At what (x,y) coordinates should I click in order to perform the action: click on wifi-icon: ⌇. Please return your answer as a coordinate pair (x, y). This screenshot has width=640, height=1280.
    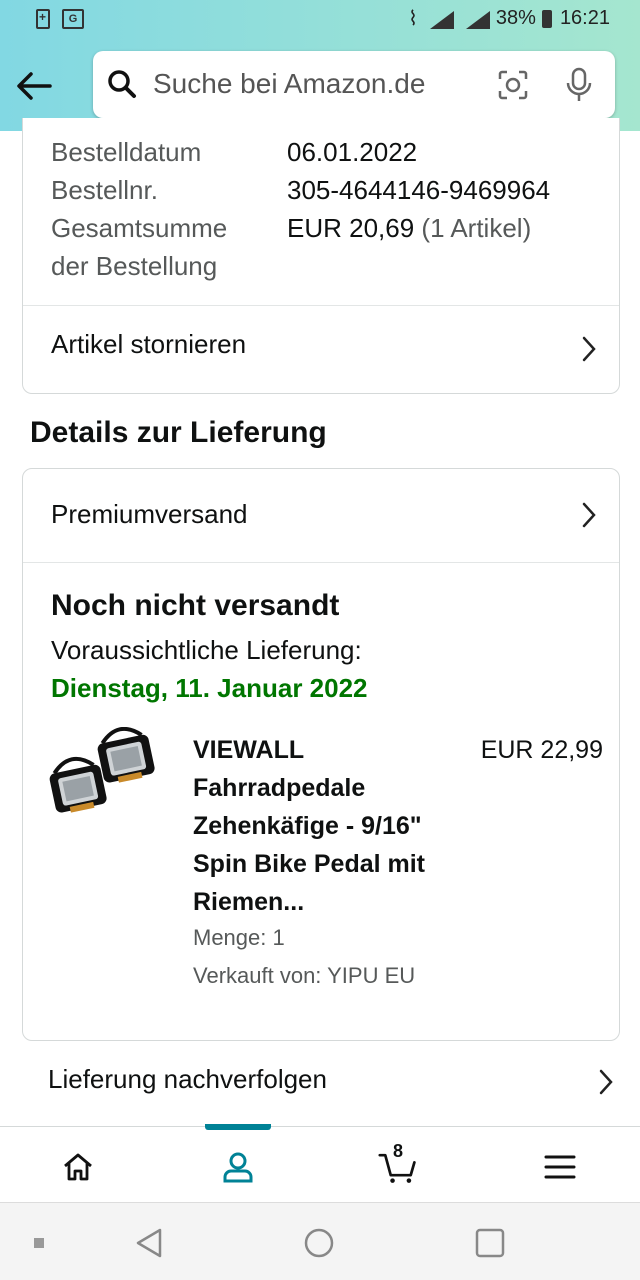
    Looking at the image, I should click on (413, 19).